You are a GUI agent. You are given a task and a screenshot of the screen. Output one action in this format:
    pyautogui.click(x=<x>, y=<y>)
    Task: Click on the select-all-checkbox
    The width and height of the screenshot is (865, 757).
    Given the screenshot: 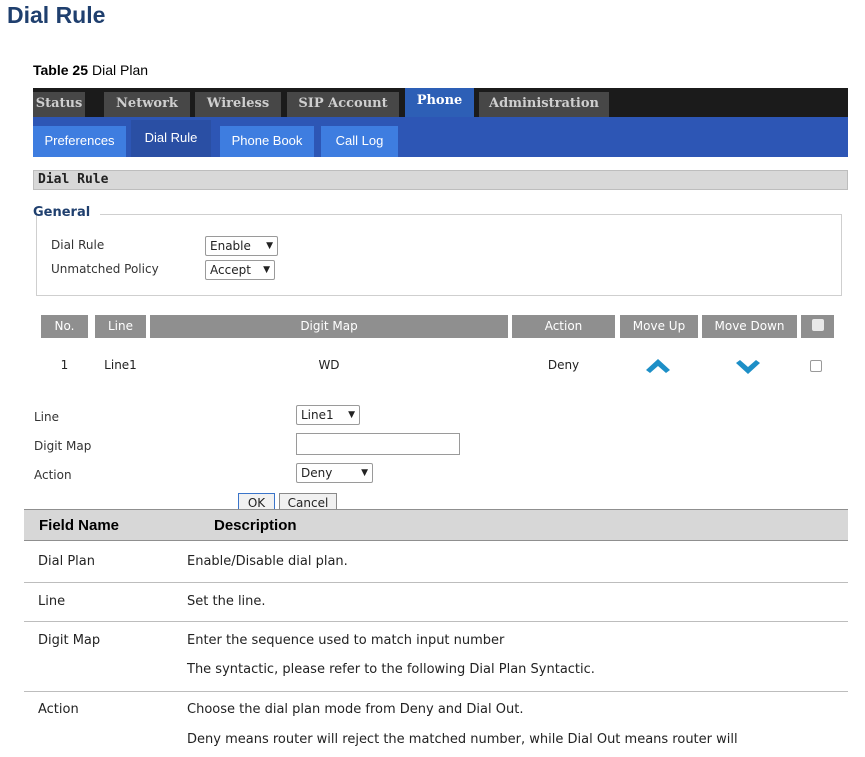 What is the action you would take?
    pyautogui.click(x=818, y=325)
    